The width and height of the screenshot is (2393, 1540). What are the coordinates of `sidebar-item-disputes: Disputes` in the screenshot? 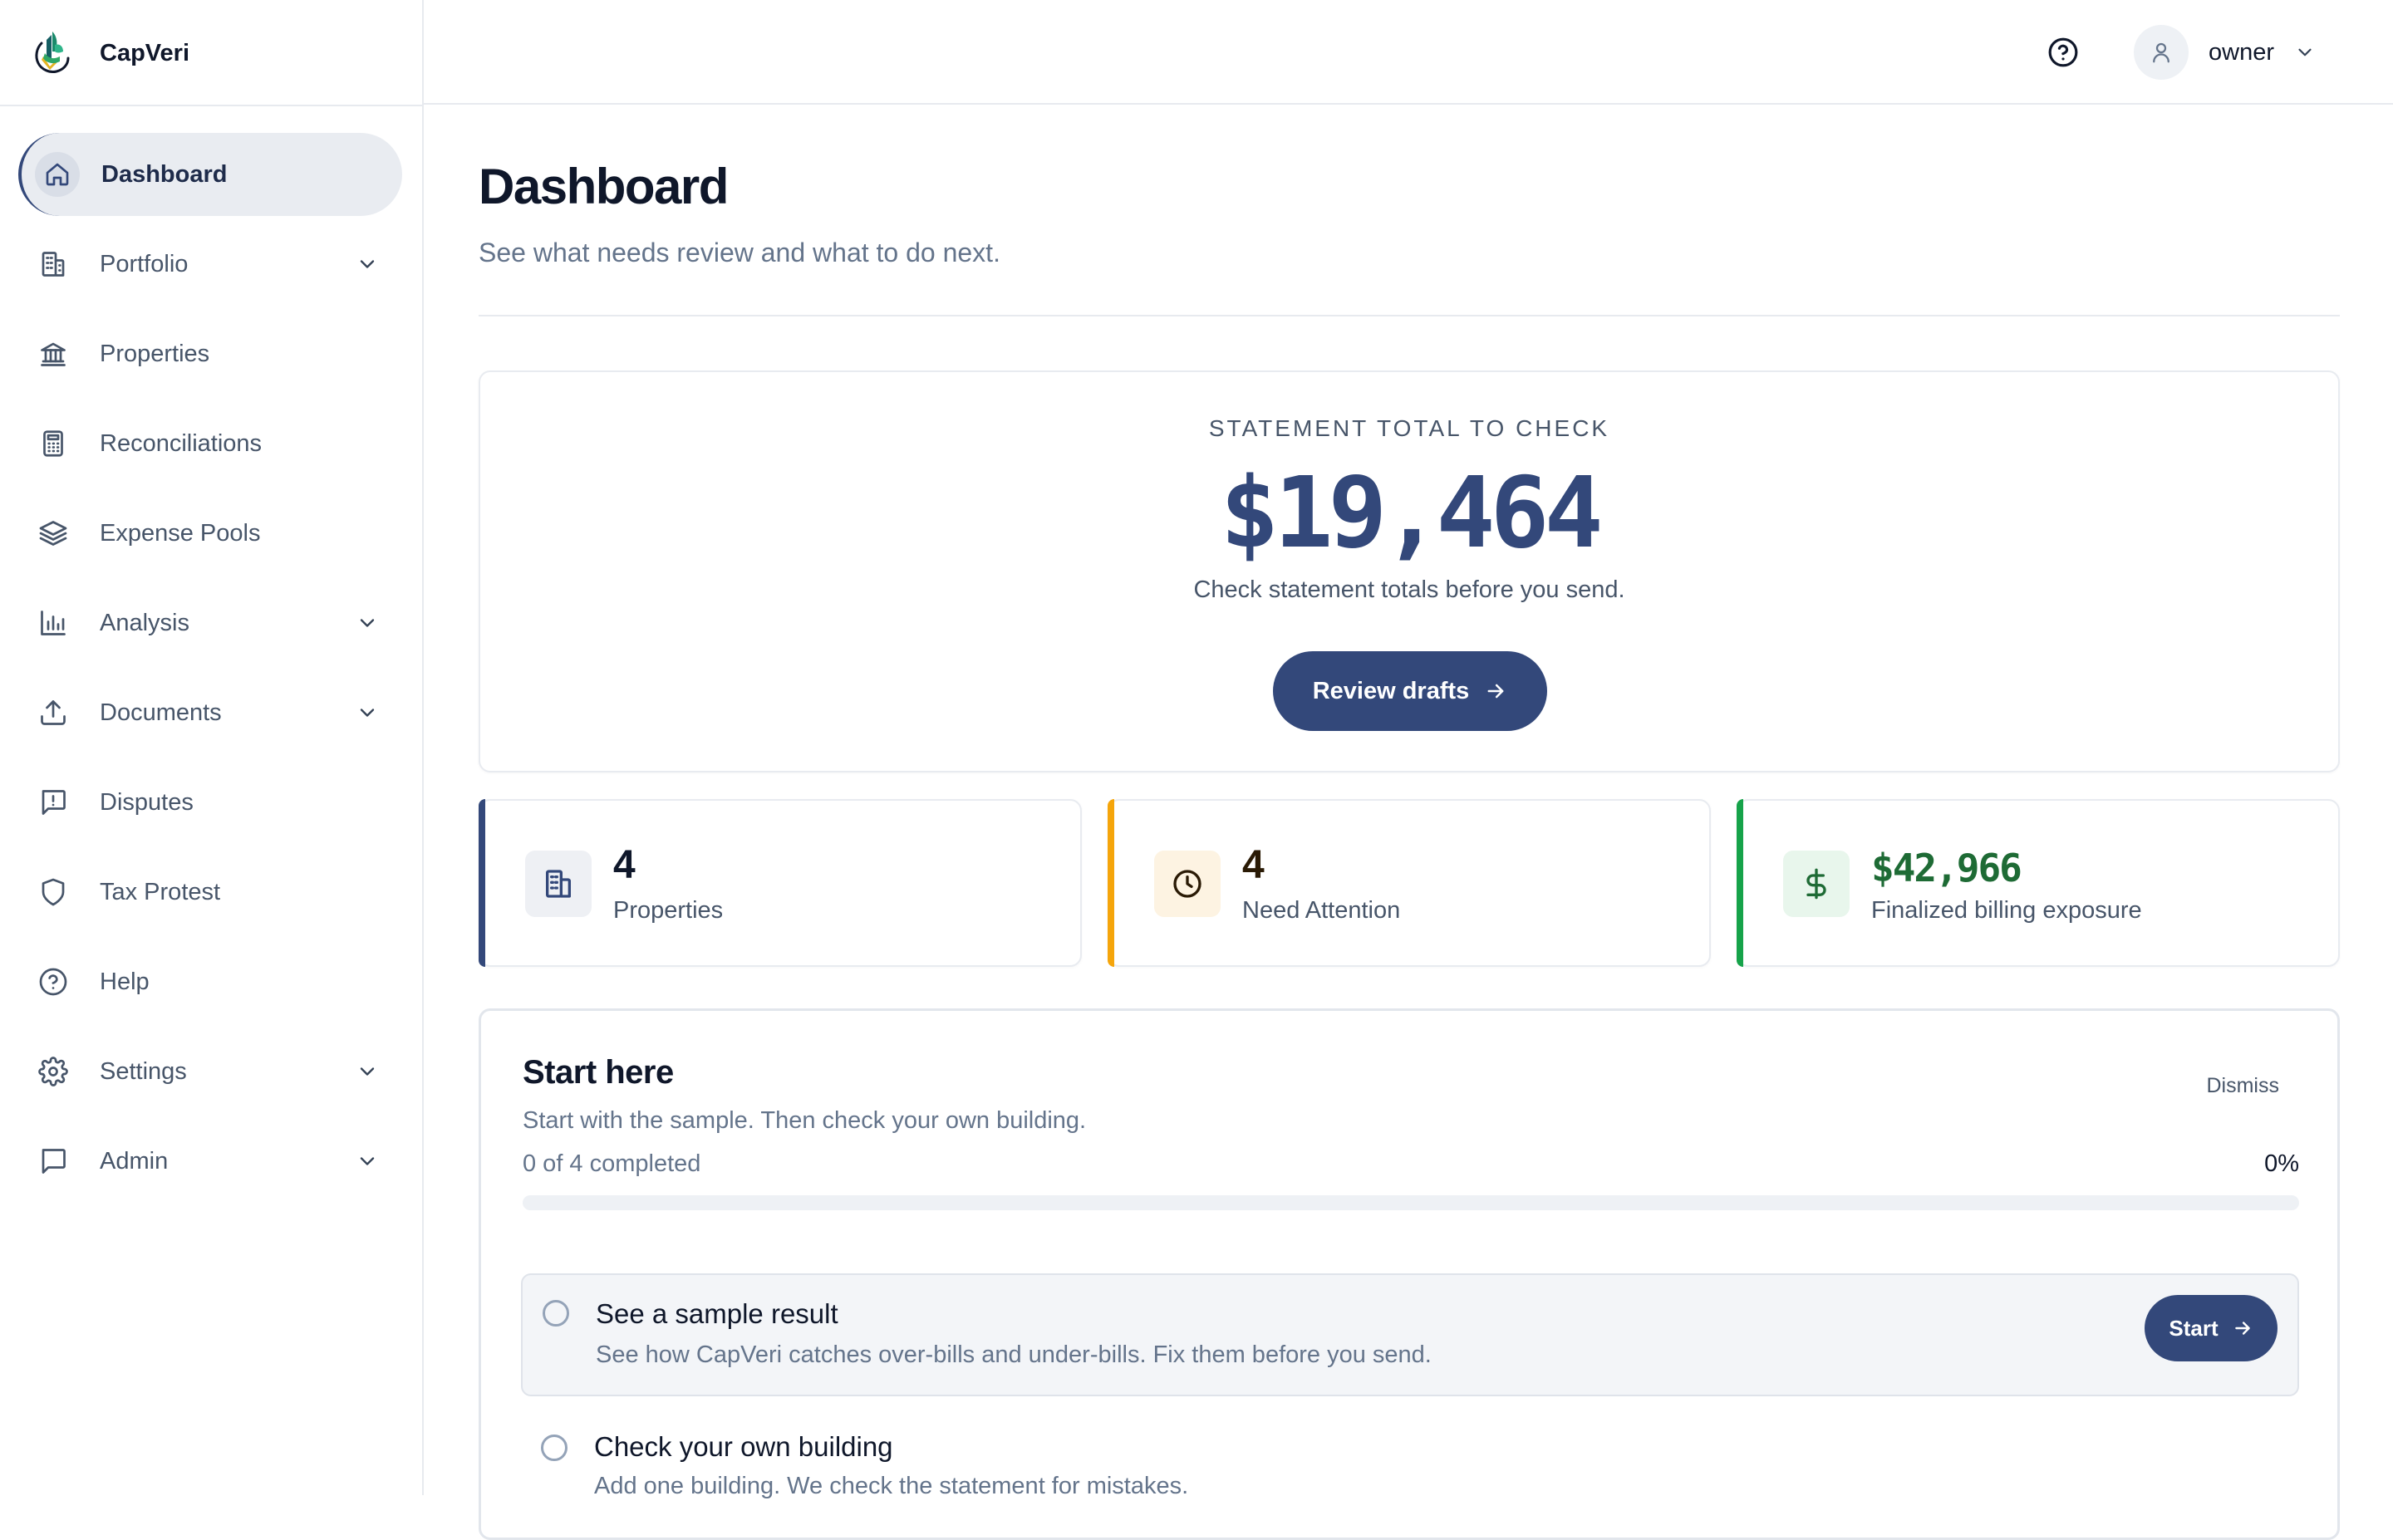 It's located at (210, 802).